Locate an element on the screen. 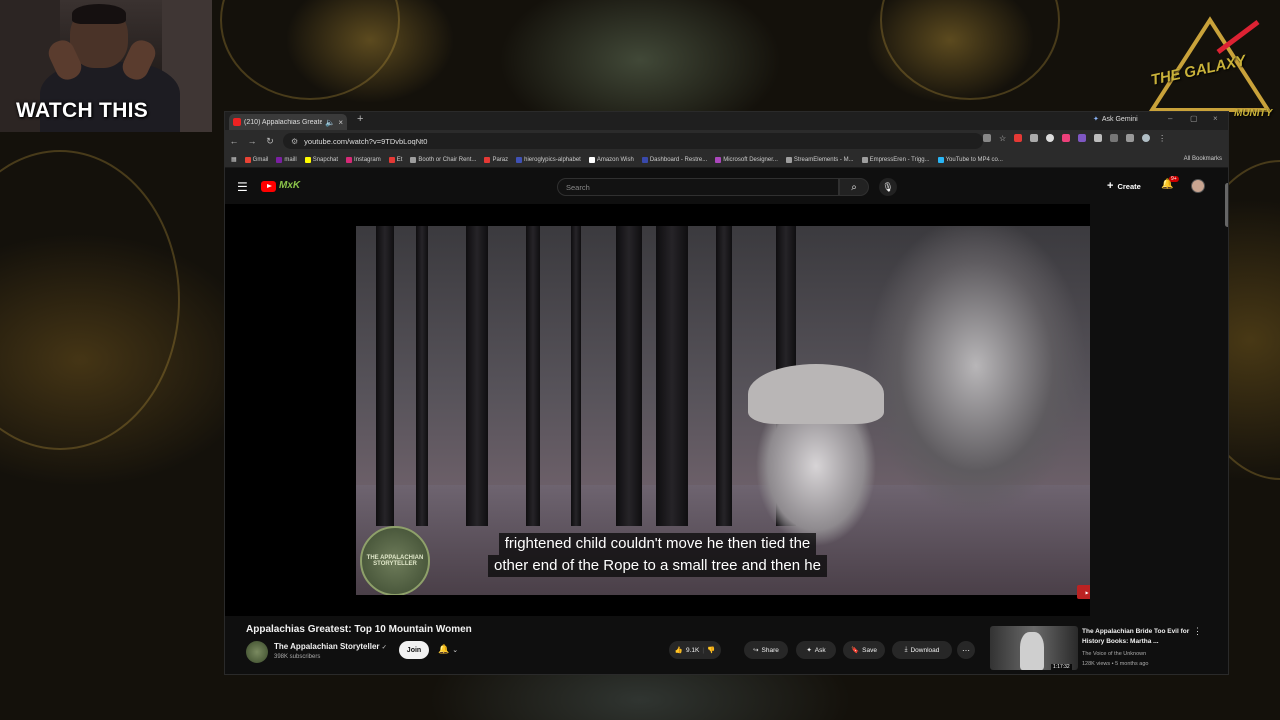 The image size is (1280, 720). save-button: 🔖 Save is located at coordinates (864, 650).